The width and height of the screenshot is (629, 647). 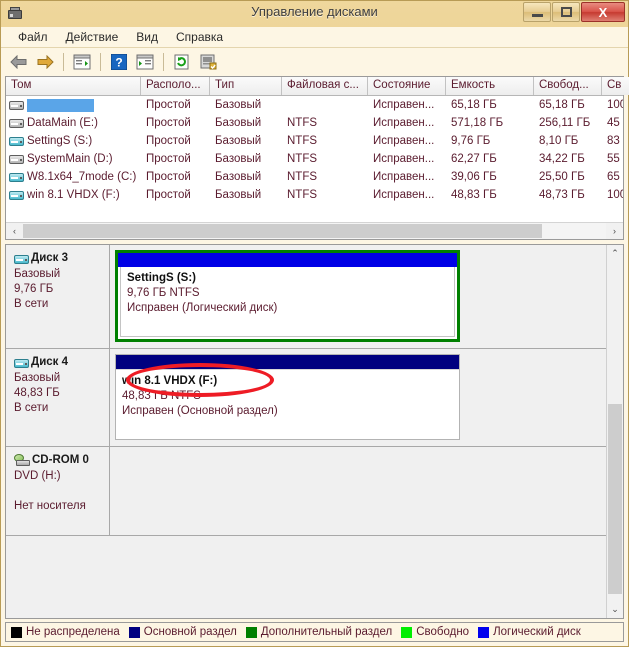 What do you see at coordinates (21, 259) in the screenshot?
I see `disk-icon` at bounding box center [21, 259].